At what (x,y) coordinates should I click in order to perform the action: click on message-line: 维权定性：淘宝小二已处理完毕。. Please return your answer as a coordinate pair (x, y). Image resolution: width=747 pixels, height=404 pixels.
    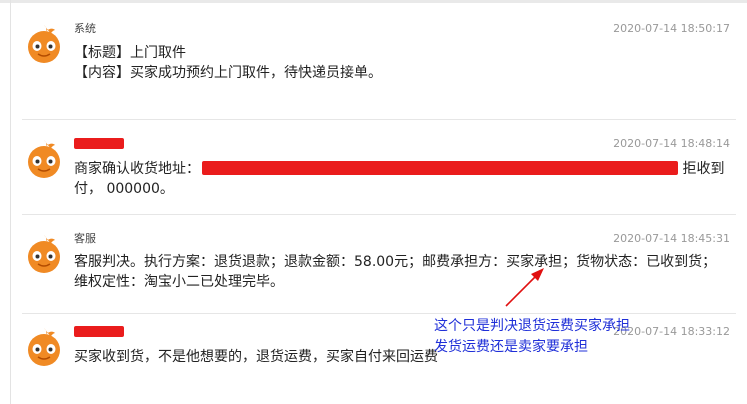
    Looking at the image, I should click on (179, 282).